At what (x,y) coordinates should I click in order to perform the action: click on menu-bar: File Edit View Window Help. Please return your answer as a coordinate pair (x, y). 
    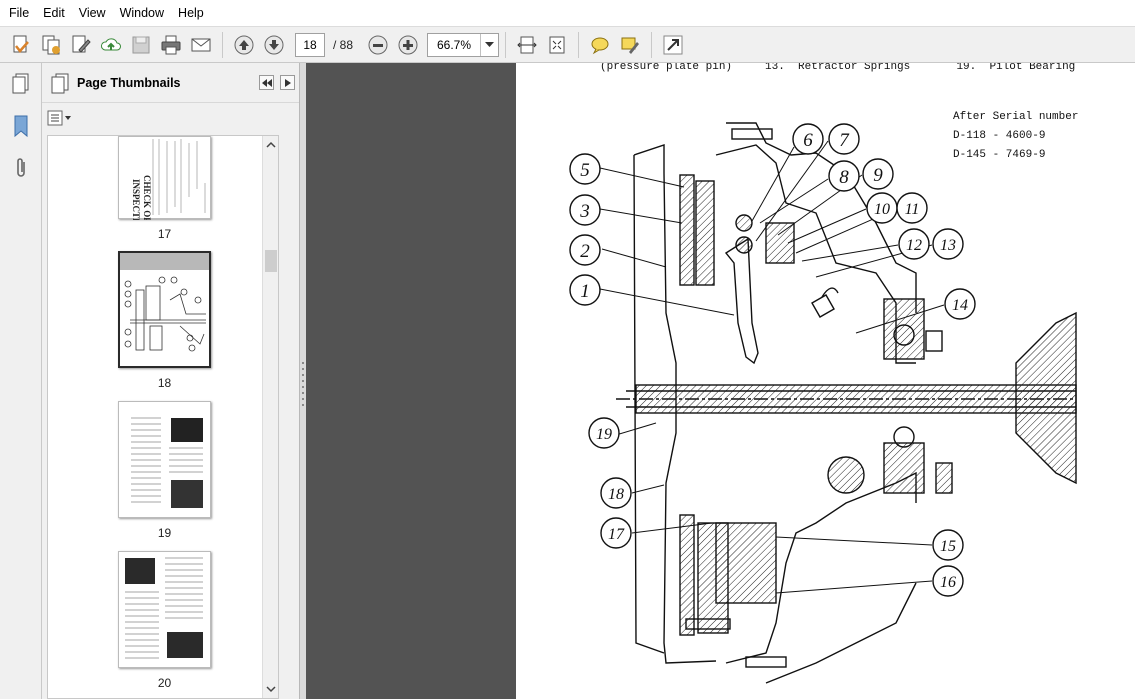
    Looking at the image, I should click on (567, 13).